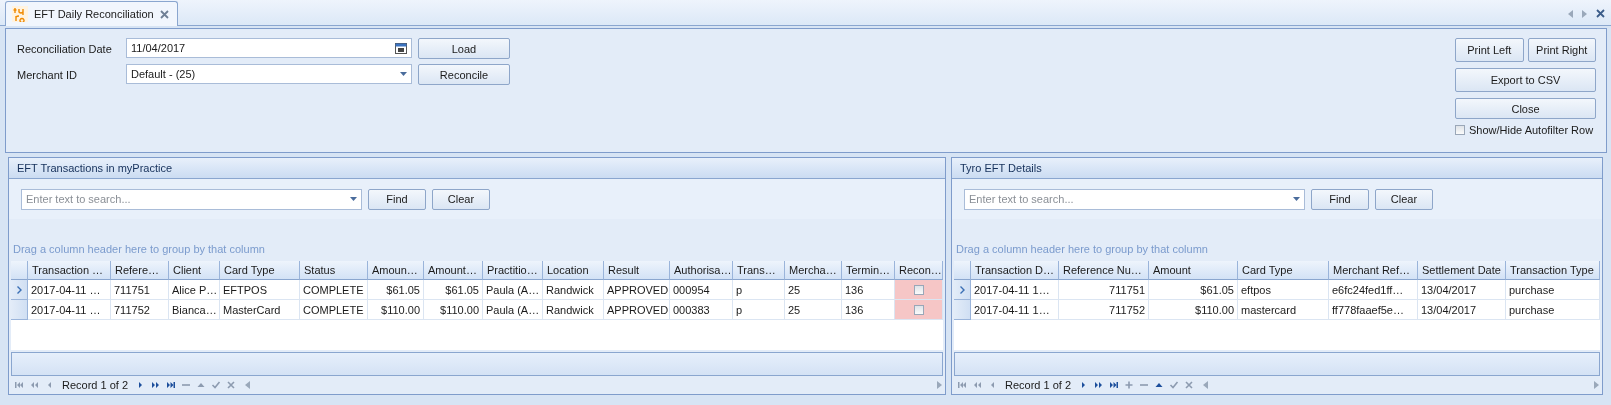 The width and height of the screenshot is (1611, 405). I want to click on table-cell: eftpos, so click(1283, 290).